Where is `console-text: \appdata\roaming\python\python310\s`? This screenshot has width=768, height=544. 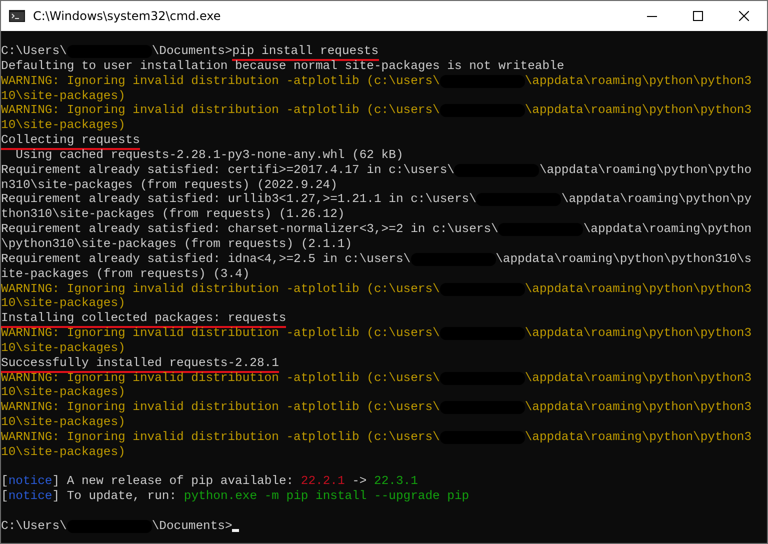
console-text: \appdata\roaming\python\python310\s is located at coordinates (624, 259).